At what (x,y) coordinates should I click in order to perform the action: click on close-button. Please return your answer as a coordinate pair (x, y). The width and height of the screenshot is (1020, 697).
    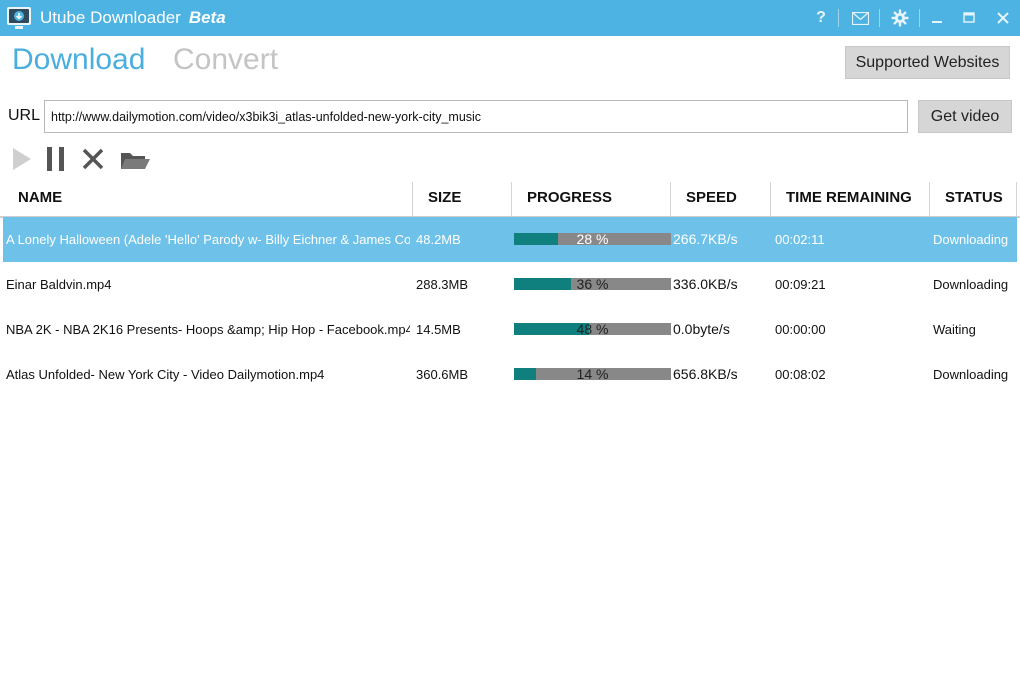
    Looking at the image, I should click on (1003, 18).